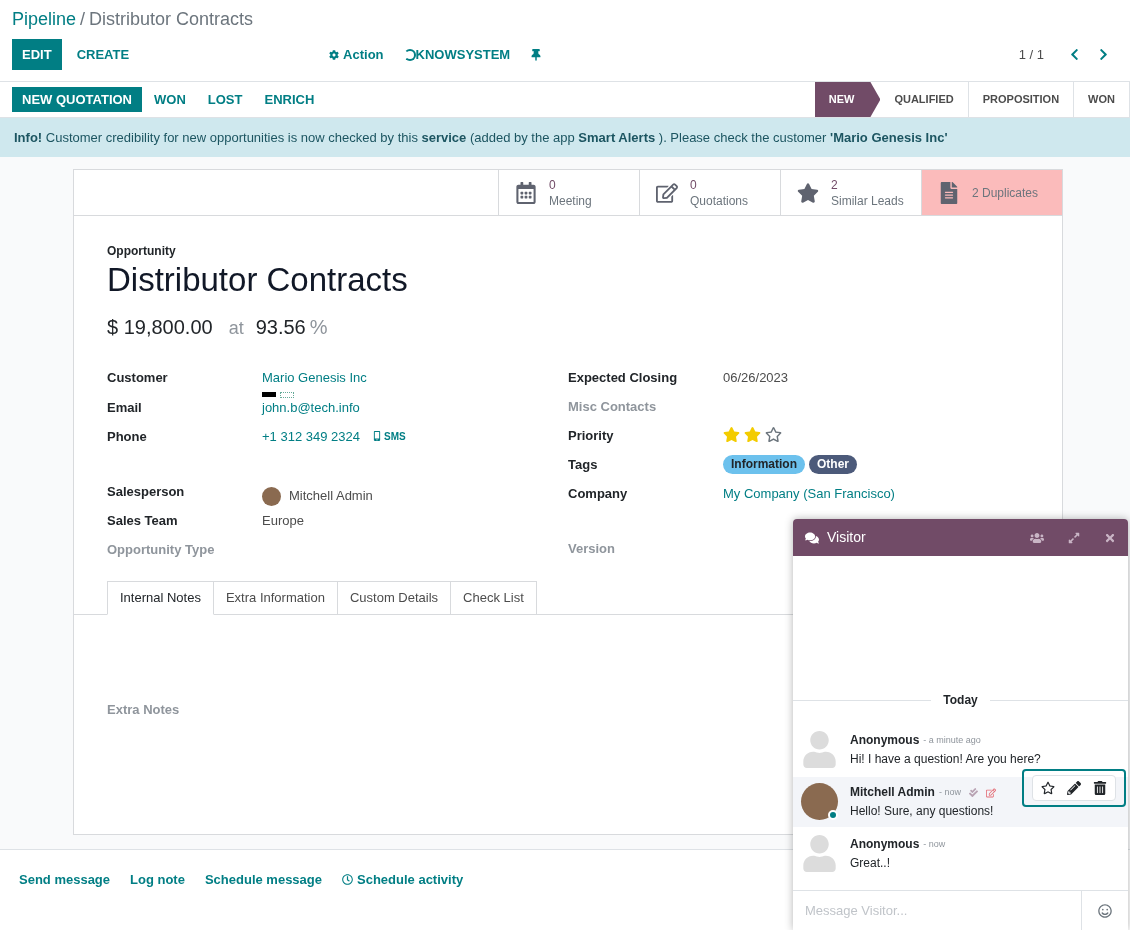 The height and width of the screenshot is (930, 1130). What do you see at coordinates (764, 464) in the screenshot?
I see `tag: Information` at bounding box center [764, 464].